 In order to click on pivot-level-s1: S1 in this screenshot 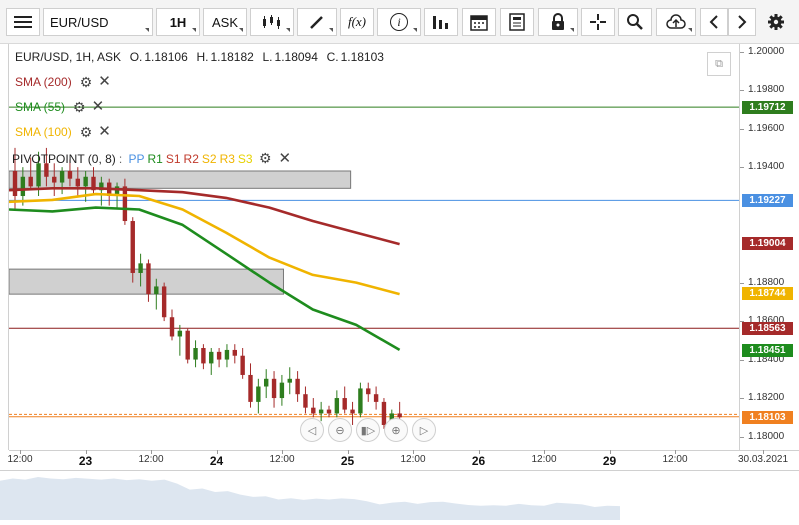, I will do `click(173, 159)`.